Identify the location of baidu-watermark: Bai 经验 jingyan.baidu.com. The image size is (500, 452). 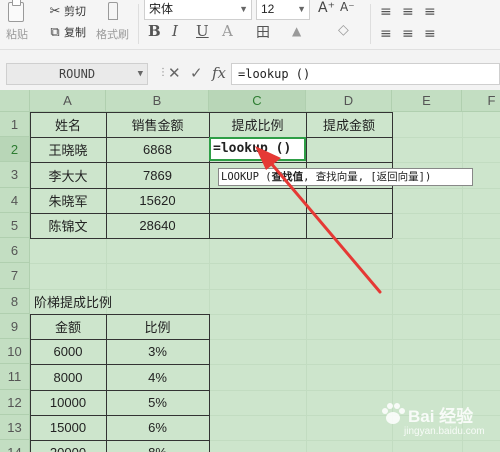
(438, 423).